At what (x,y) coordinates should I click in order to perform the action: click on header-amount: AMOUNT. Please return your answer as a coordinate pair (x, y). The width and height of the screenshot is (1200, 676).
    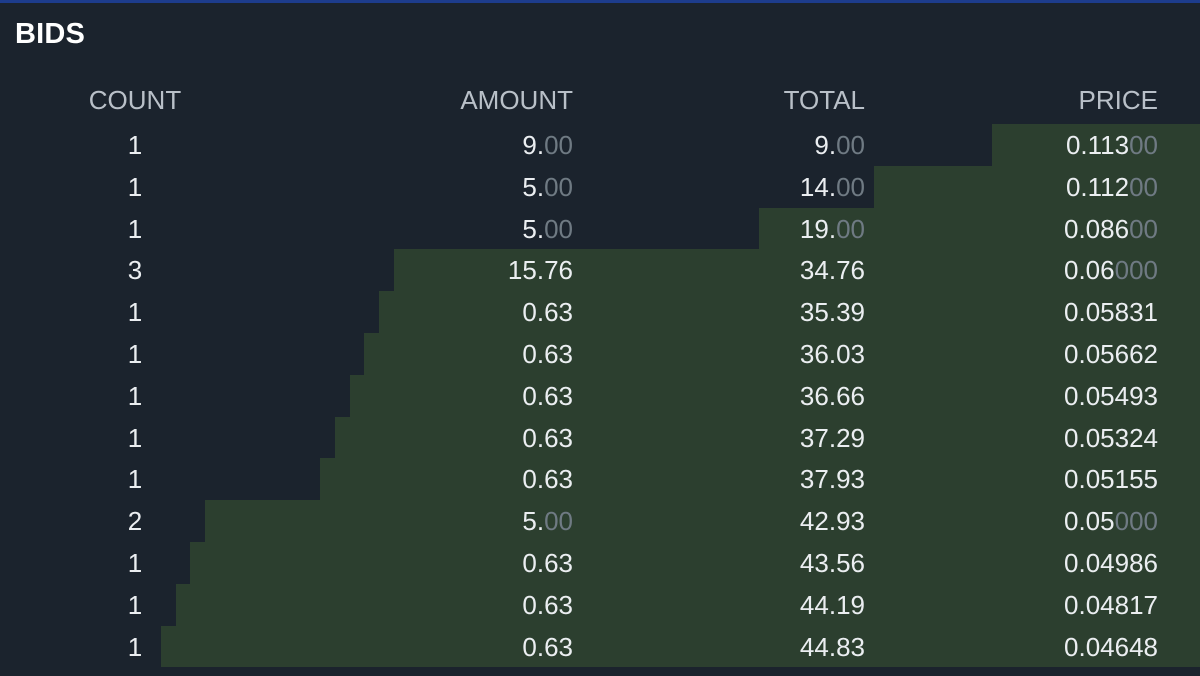
    Looking at the image, I should click on (516, 100).